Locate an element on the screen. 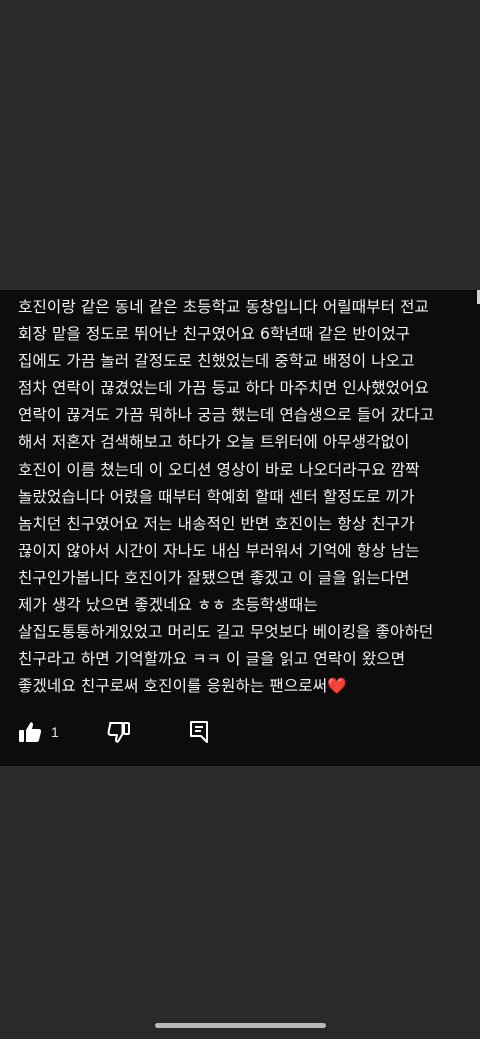  reply-button is located at coordinates (199, 732).